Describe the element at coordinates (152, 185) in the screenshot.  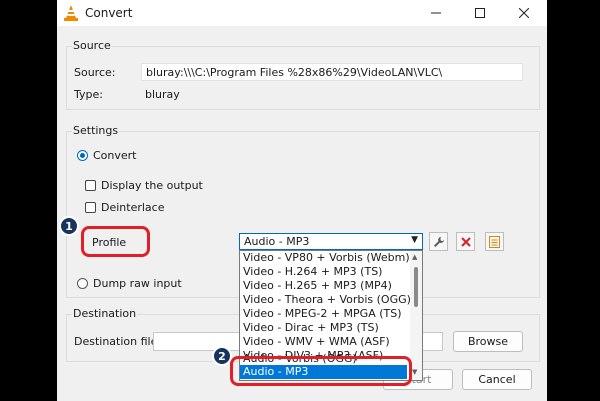
I see `display-output-label: Display the output` at that location.